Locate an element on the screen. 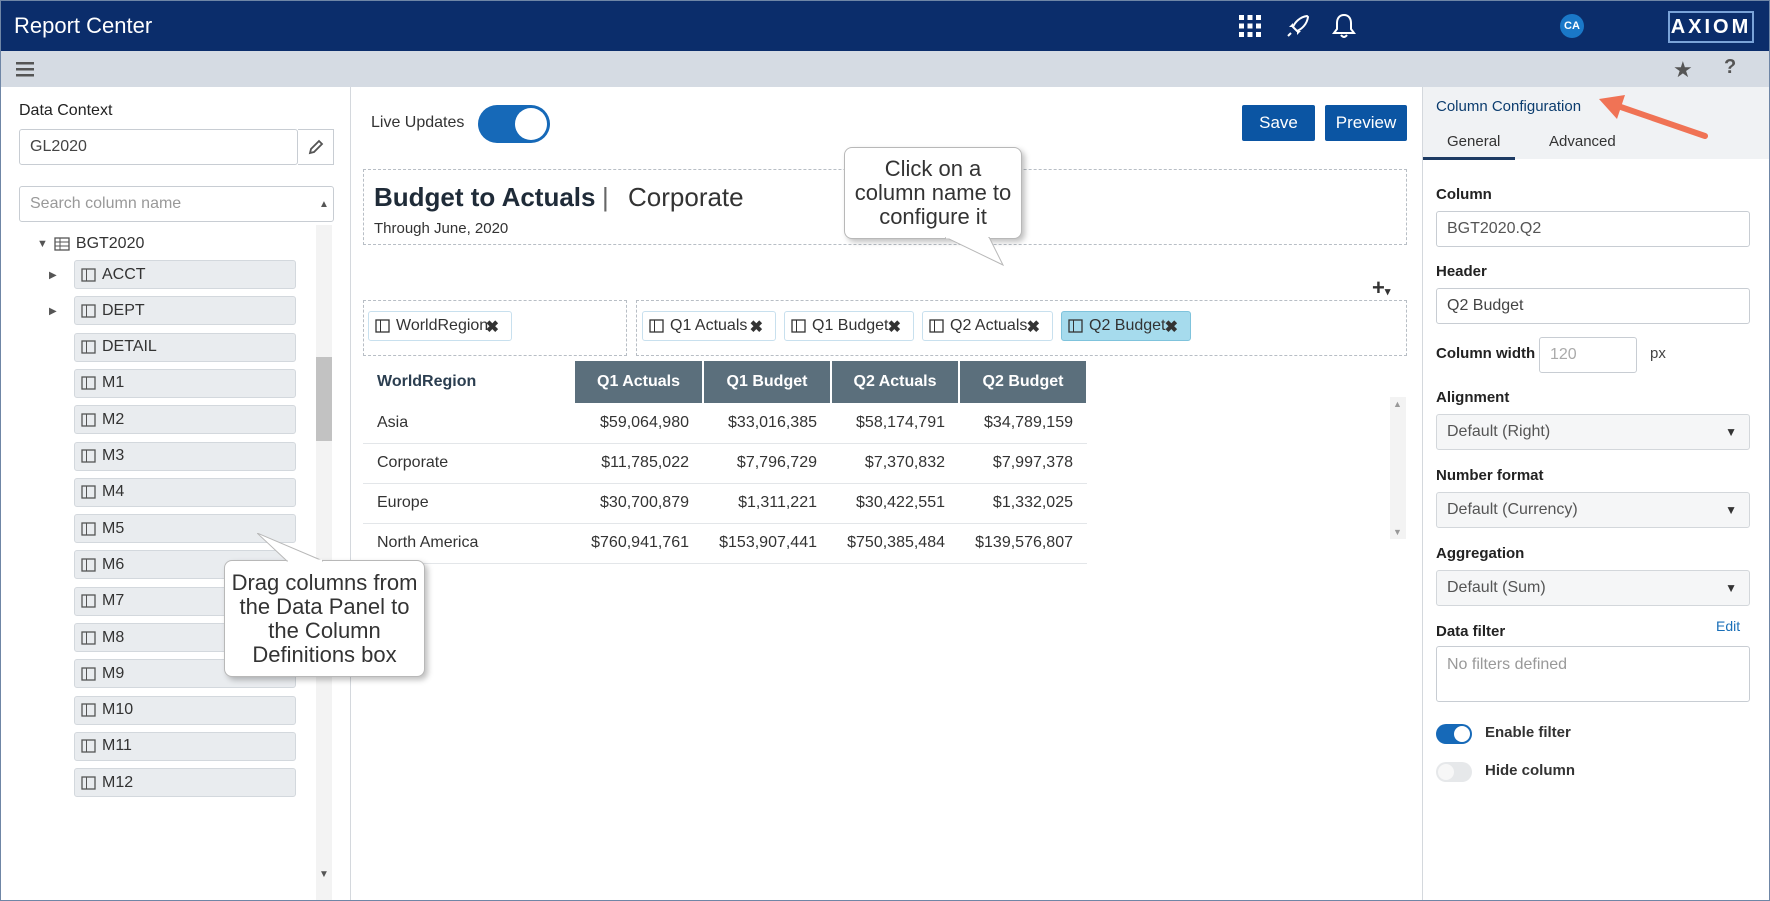  grid-column-header: Q1 Actuals is located at coordinates (639, 382).